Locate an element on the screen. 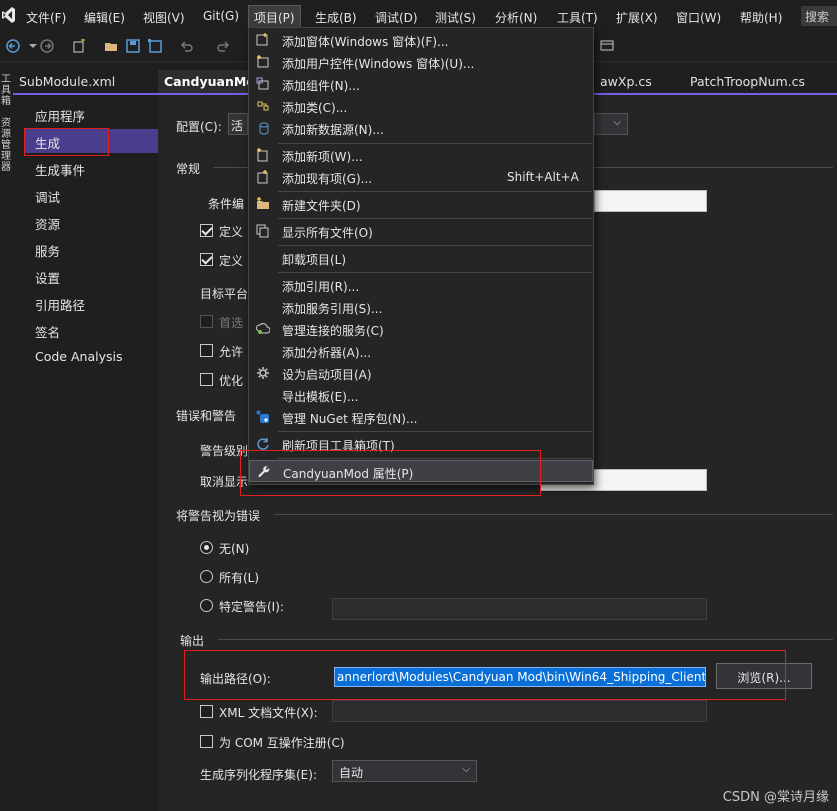 Image resolution: width=837 pixels, height=811 pixels. window-layout-icon is located at coordinates (607, 46).